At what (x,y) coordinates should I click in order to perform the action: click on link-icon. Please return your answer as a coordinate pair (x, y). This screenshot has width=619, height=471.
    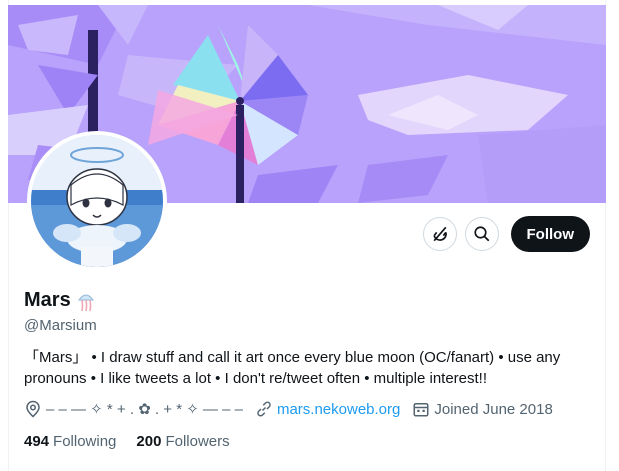
    Looking at the image, I should click on (264, 409).